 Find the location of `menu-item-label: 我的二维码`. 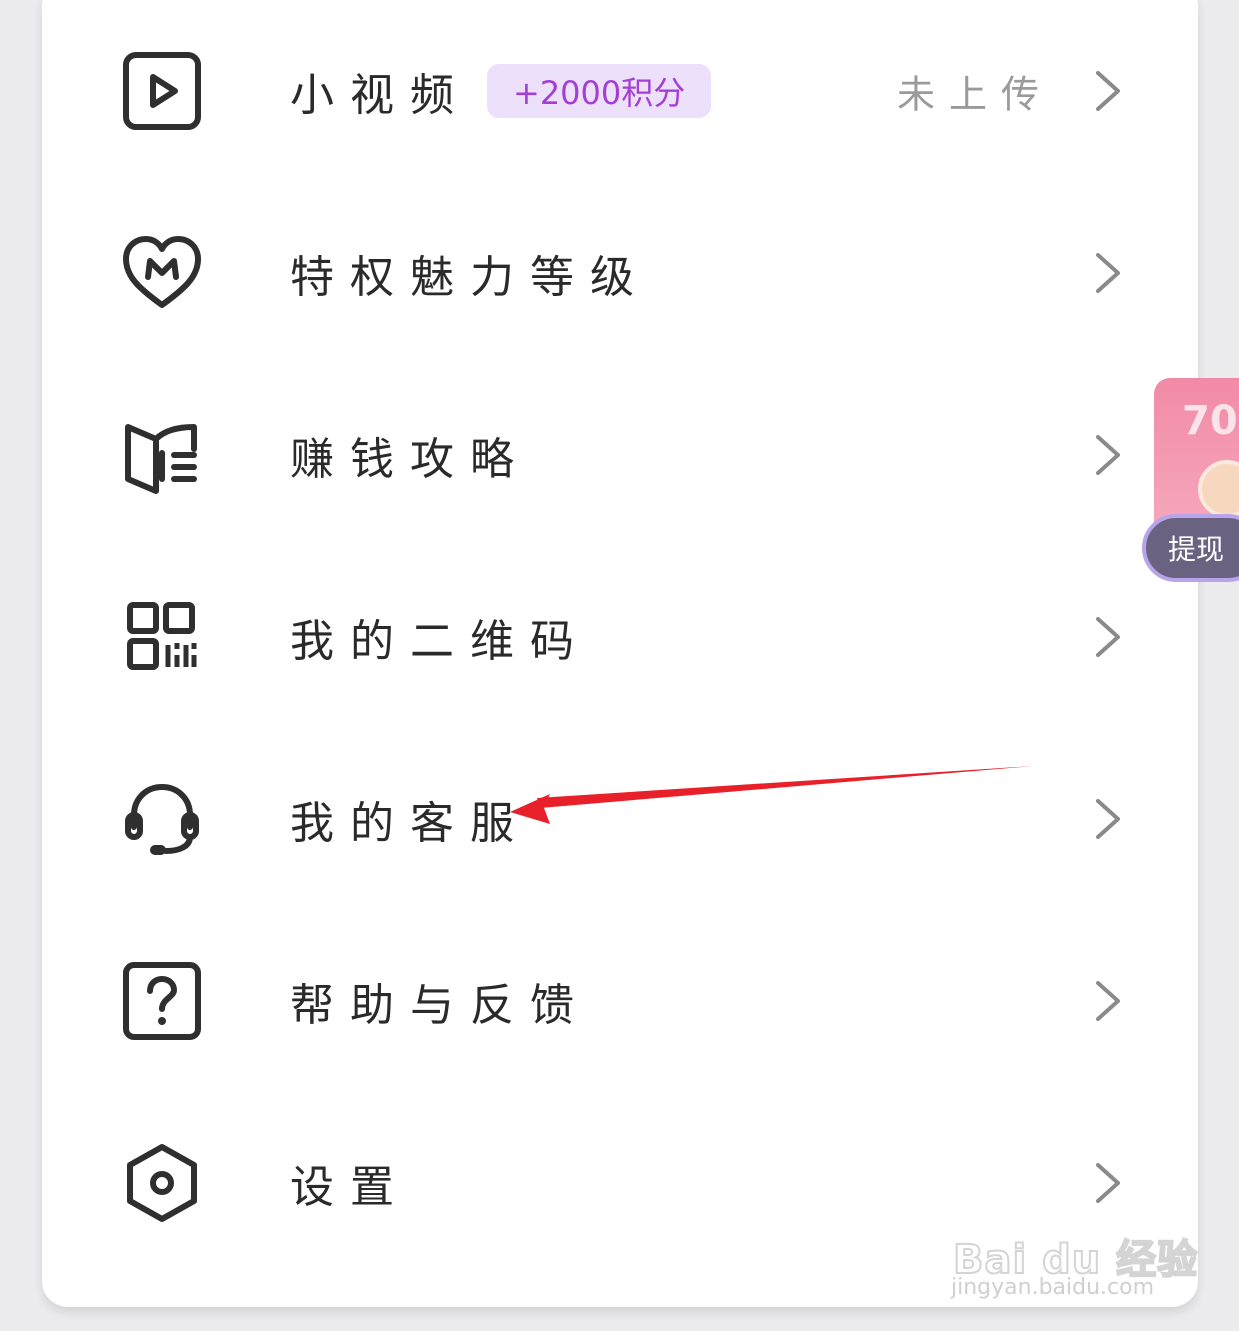

menu-item-label: 我的二维码 is located at coordinates (440, 641).